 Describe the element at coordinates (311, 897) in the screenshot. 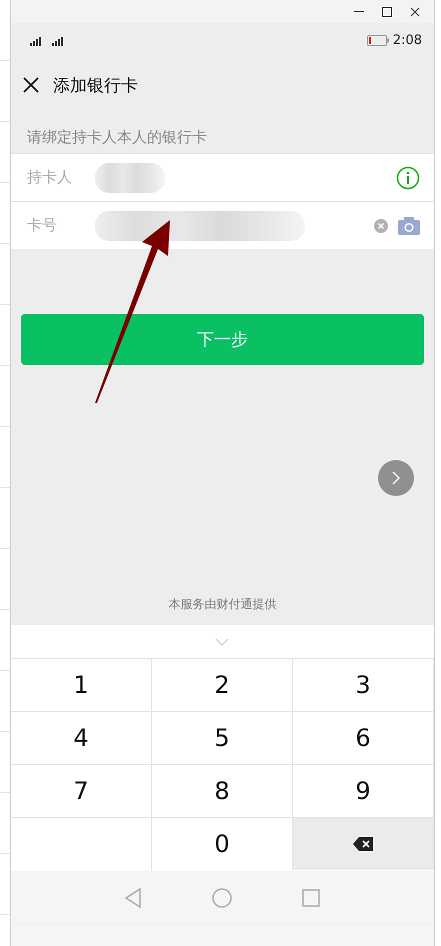

I see `recents-icon` at that location.